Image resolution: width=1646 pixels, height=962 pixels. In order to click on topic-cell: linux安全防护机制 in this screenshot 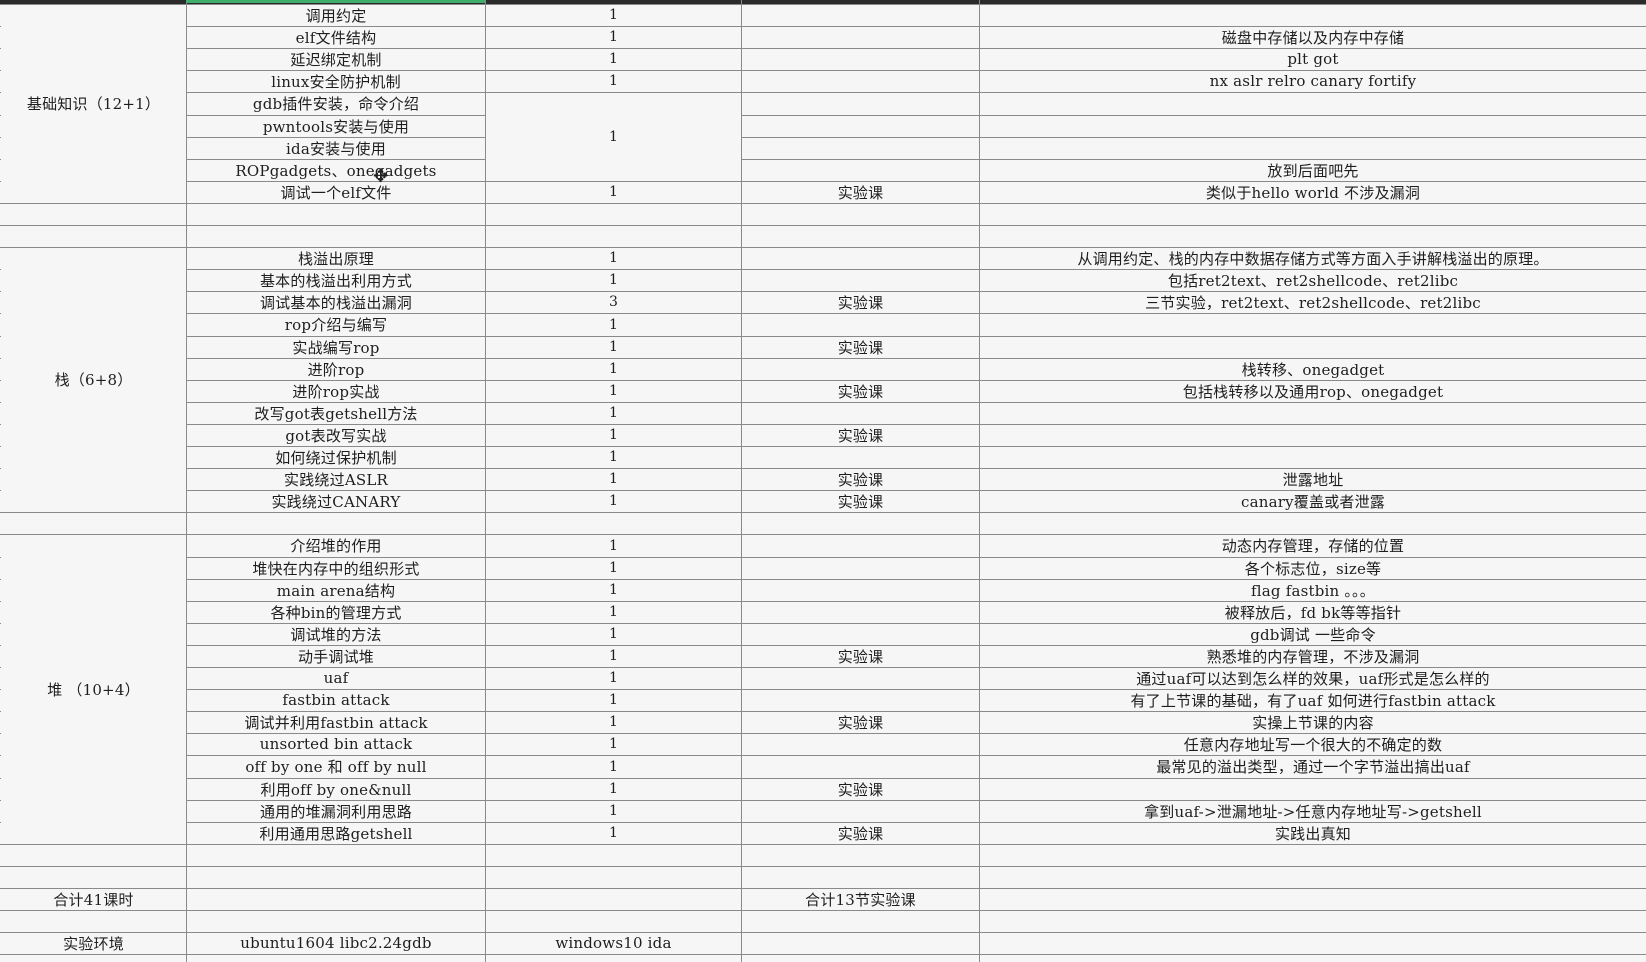, I will do `click(336, 81)`.